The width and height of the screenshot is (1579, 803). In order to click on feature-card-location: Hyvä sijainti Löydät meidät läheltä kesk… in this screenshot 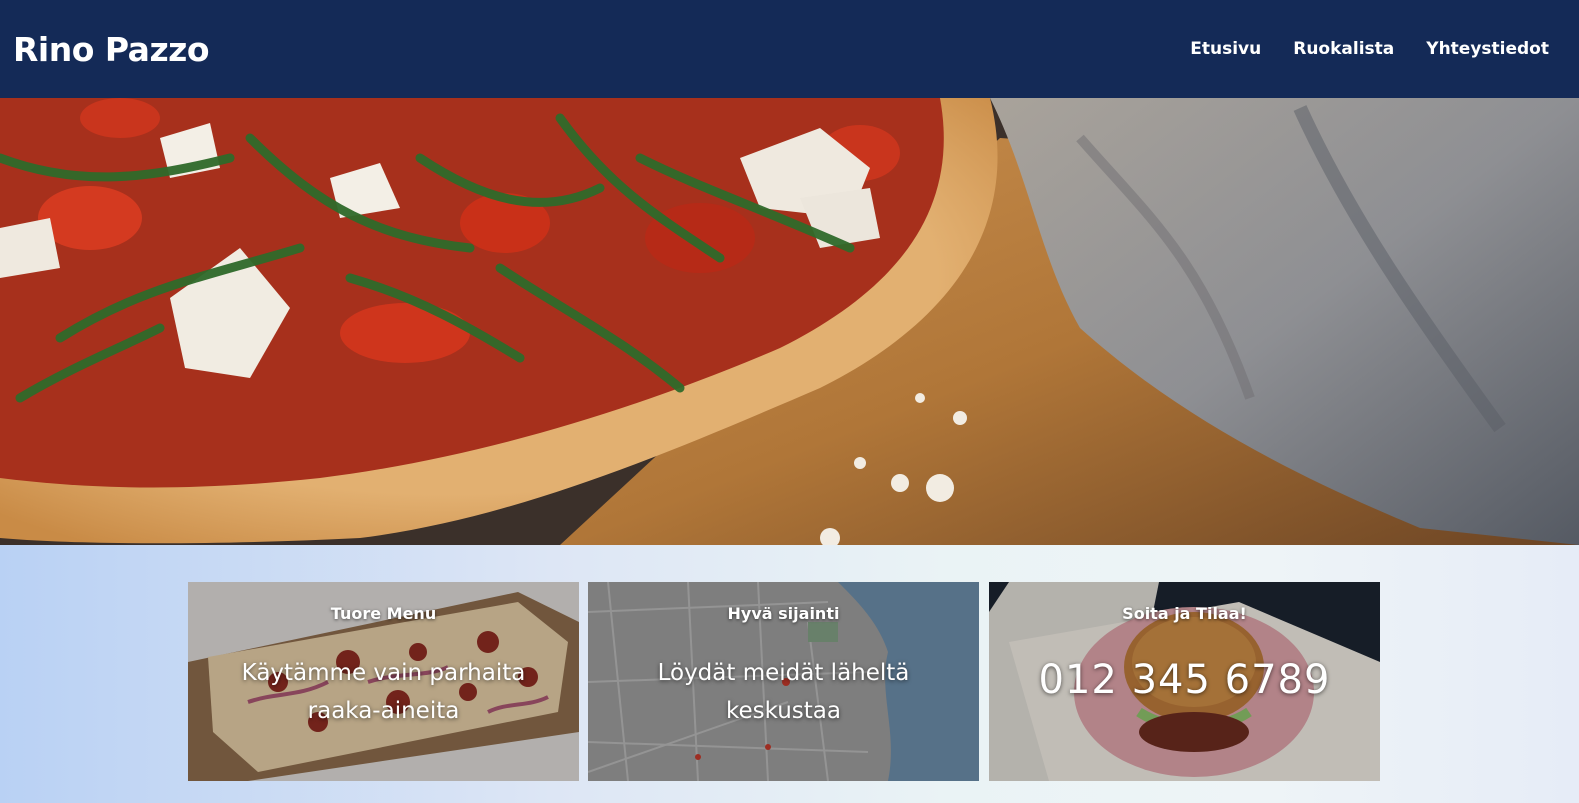, I will do `click(783, 681)`.